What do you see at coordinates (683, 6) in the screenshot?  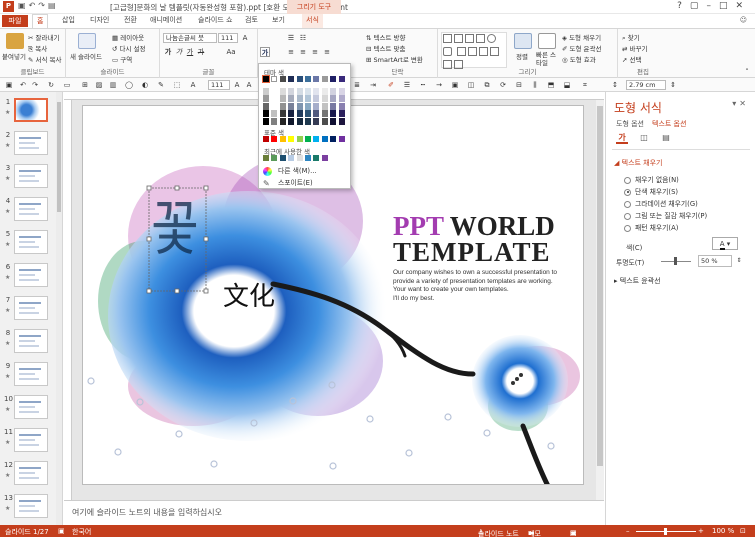 I see `help-icon: ?` at bounding box center [683, 6].